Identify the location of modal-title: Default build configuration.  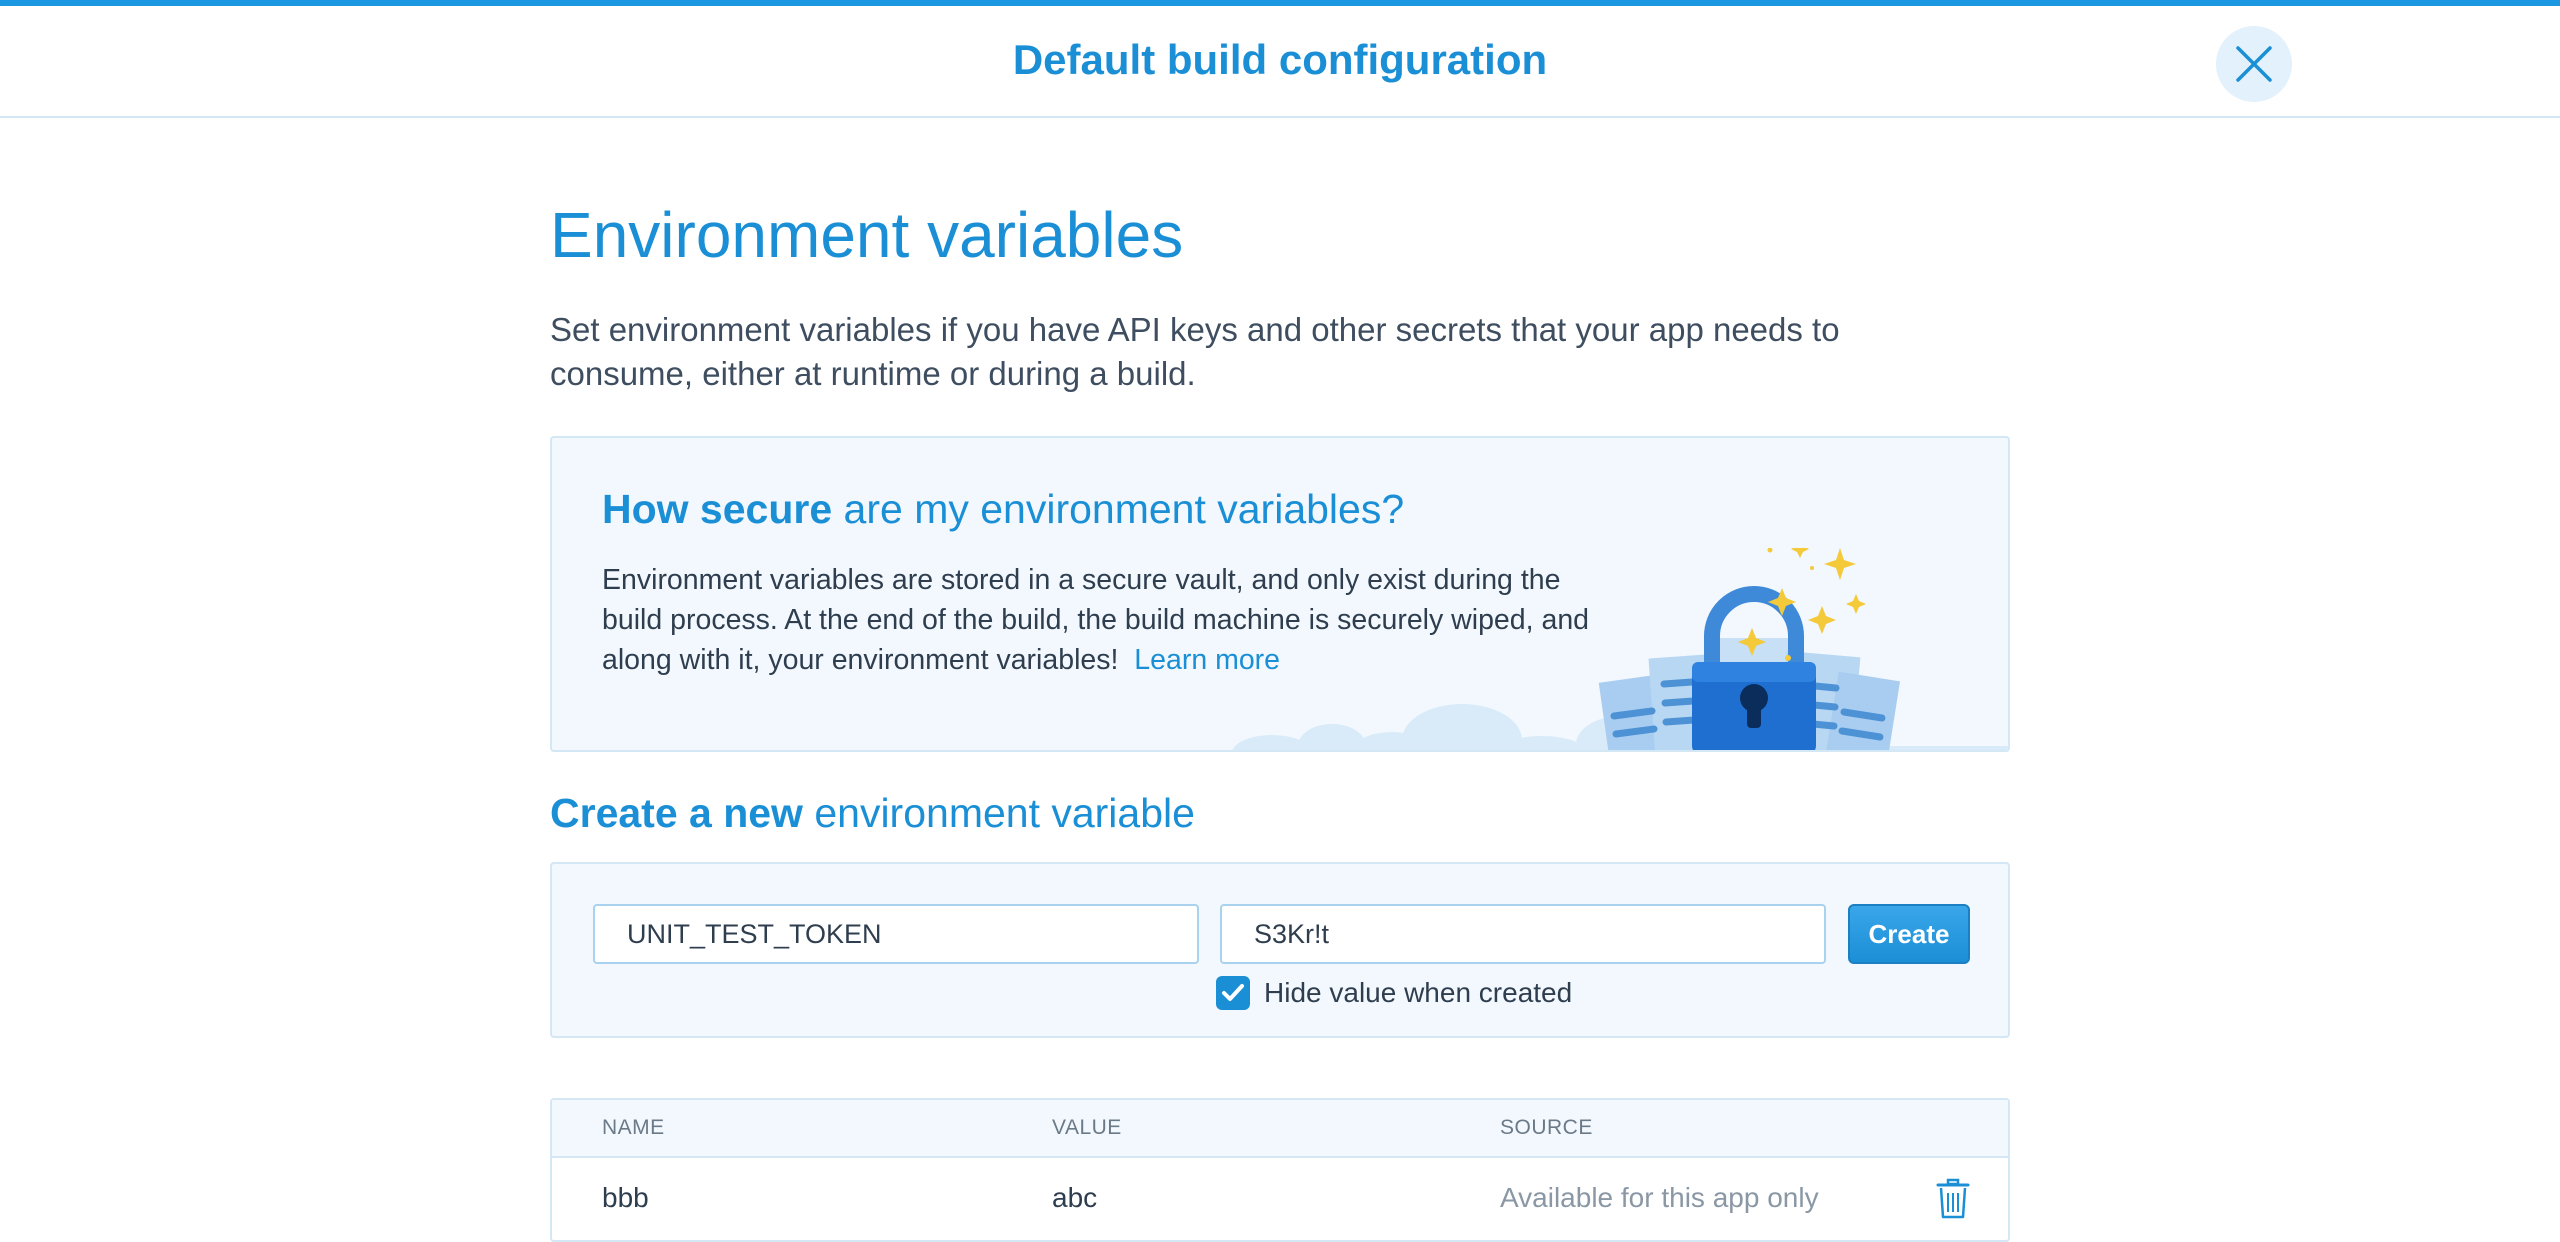
(1280, 59).